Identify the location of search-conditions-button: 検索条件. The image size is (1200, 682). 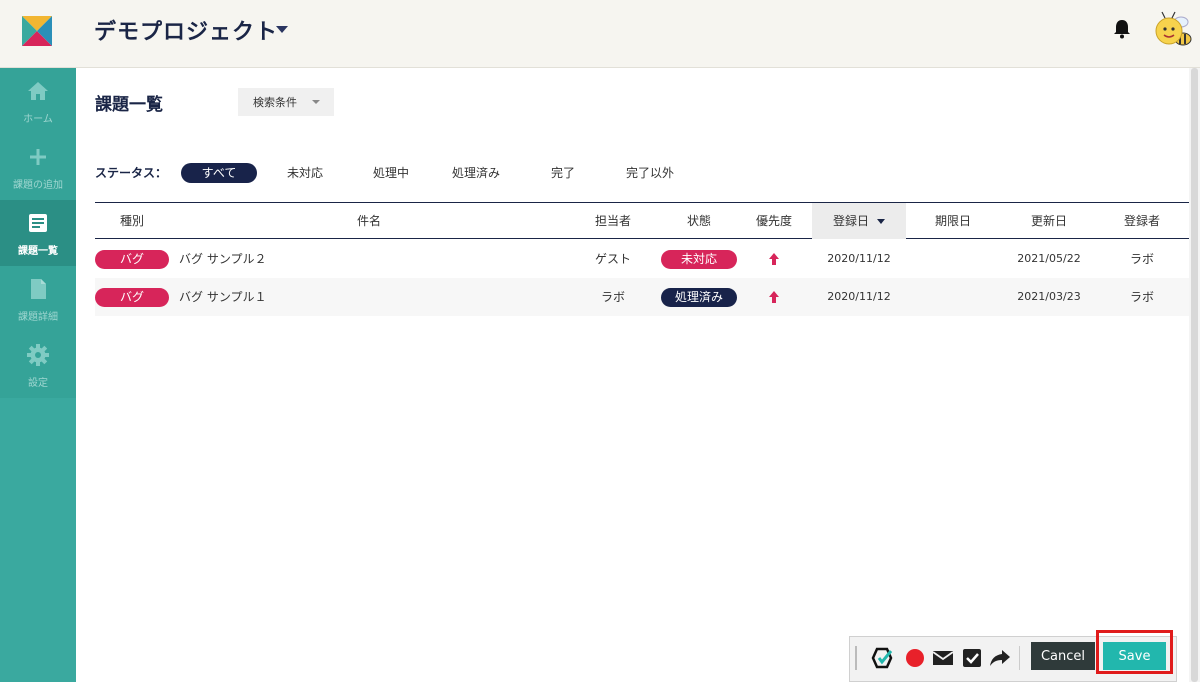
(286, 102).